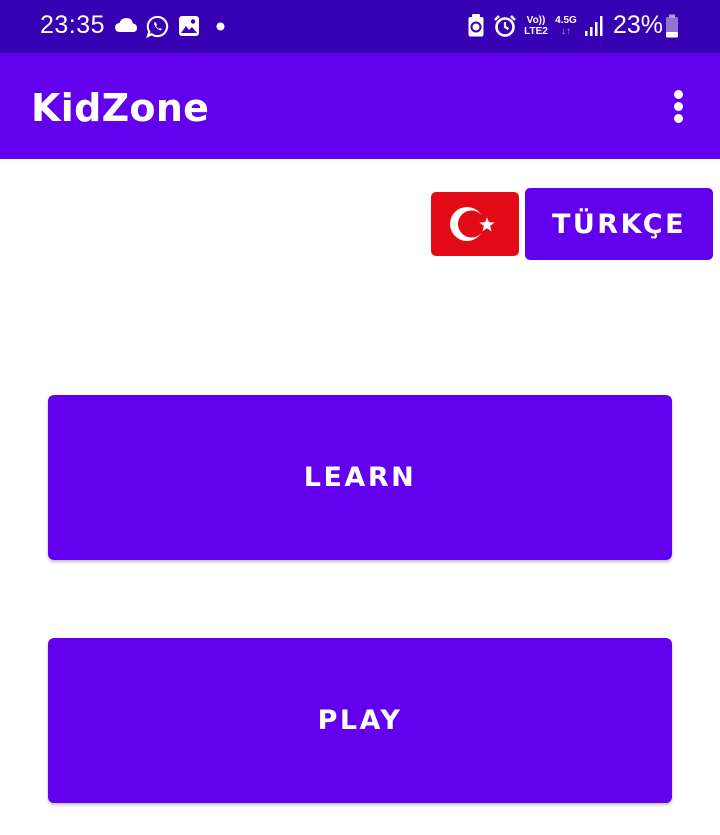  Describe the element at coordinates (505, 26) in the screenshot. I see `alarm-icon` at that location.